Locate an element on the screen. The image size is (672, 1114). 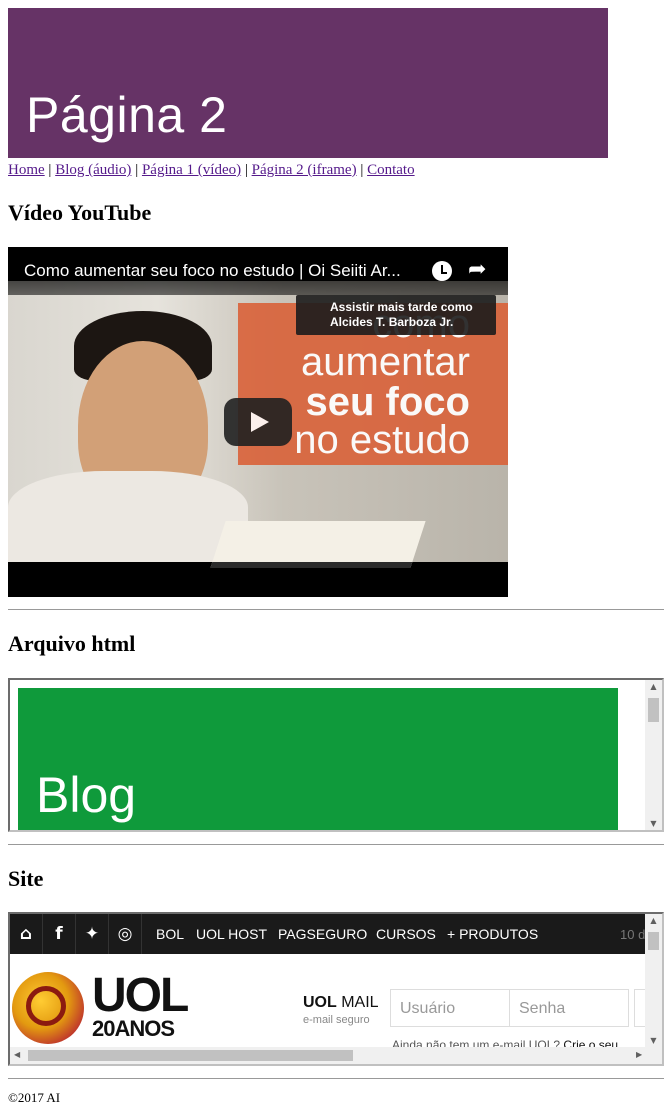
html-iframe: Blog ▲ ▼ is located at coordinates (336, 755).